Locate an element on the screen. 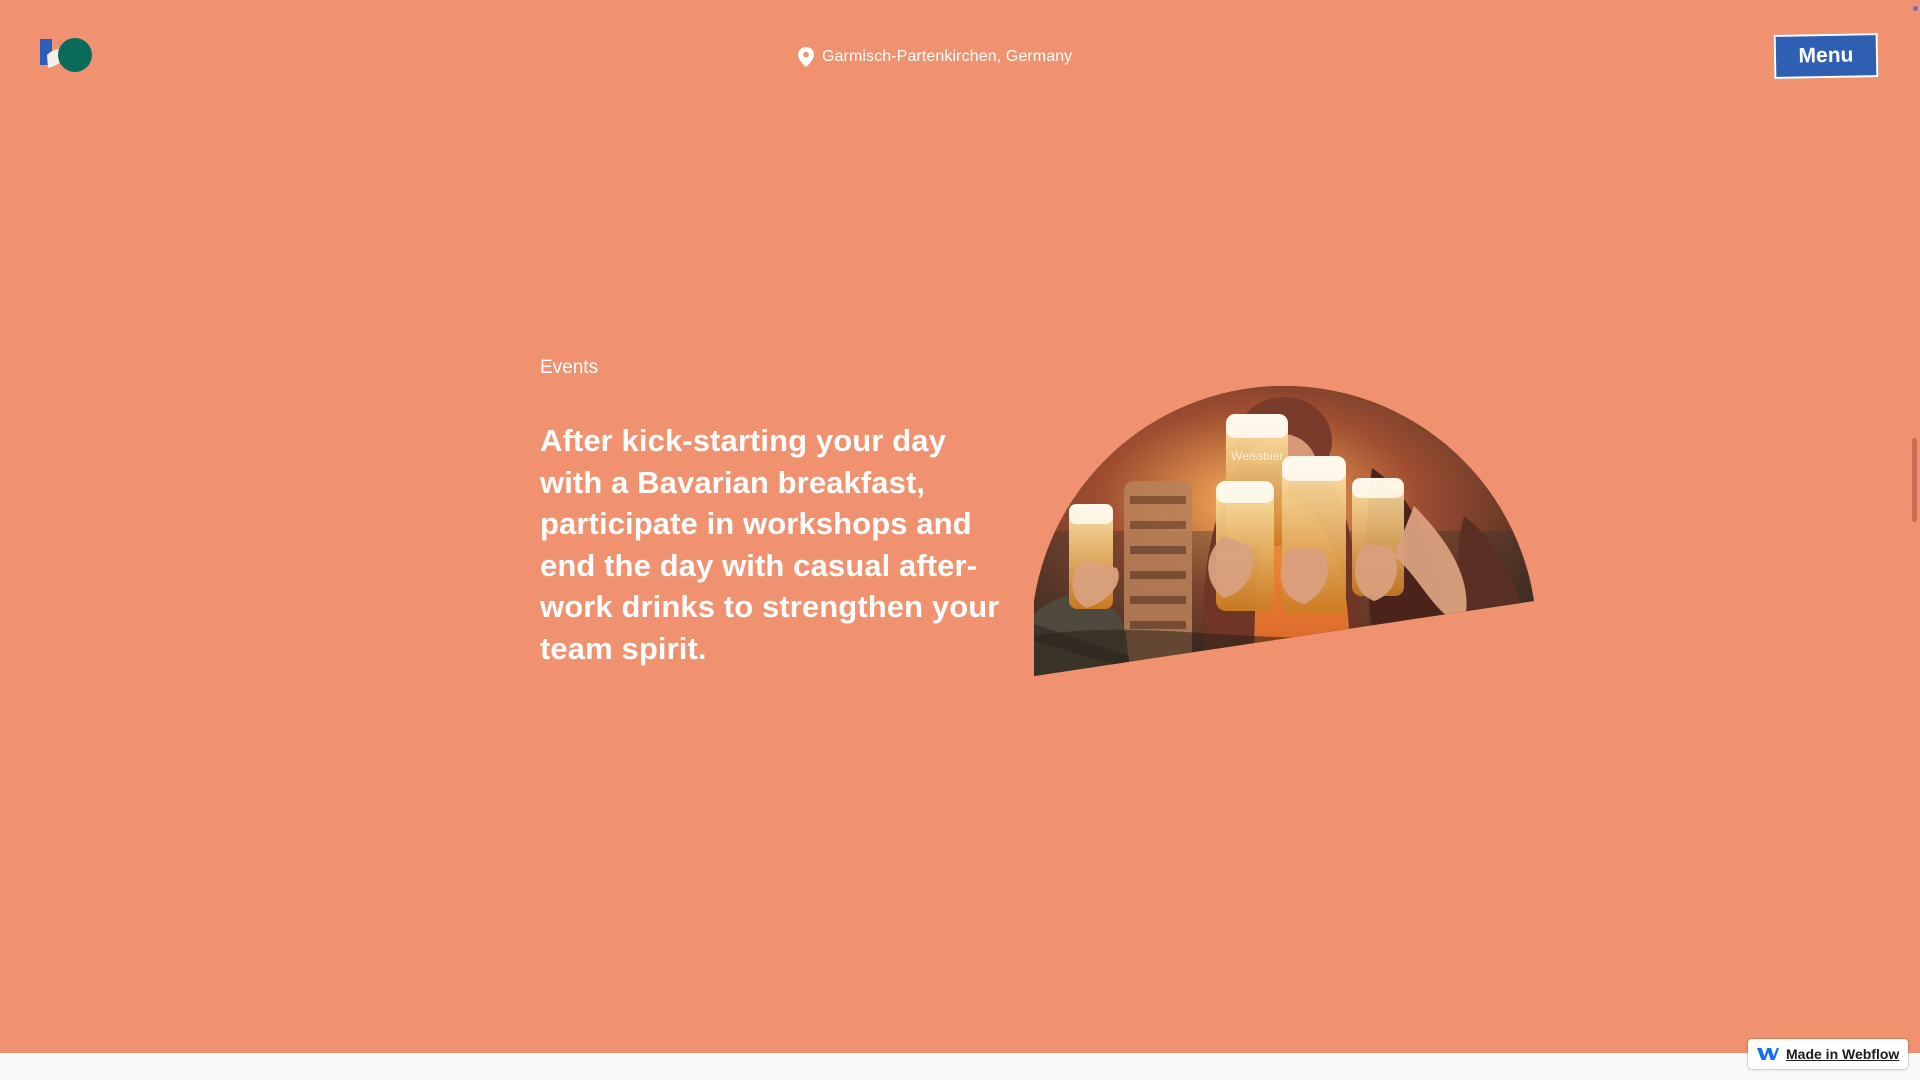  logo-mark is located at coordinates (66, 55).